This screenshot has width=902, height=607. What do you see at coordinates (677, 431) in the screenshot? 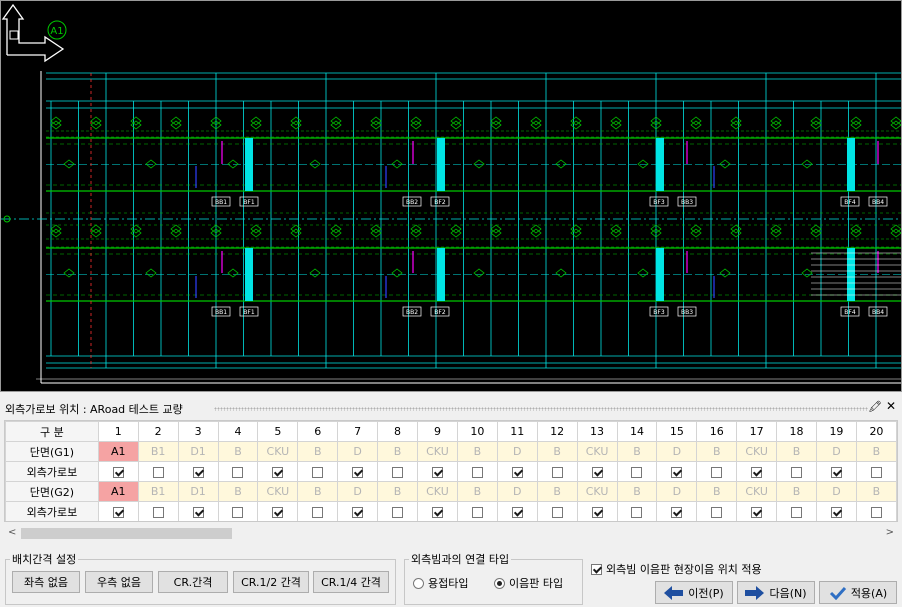
I see `column-header: 15` at bounding box center [677, 431].